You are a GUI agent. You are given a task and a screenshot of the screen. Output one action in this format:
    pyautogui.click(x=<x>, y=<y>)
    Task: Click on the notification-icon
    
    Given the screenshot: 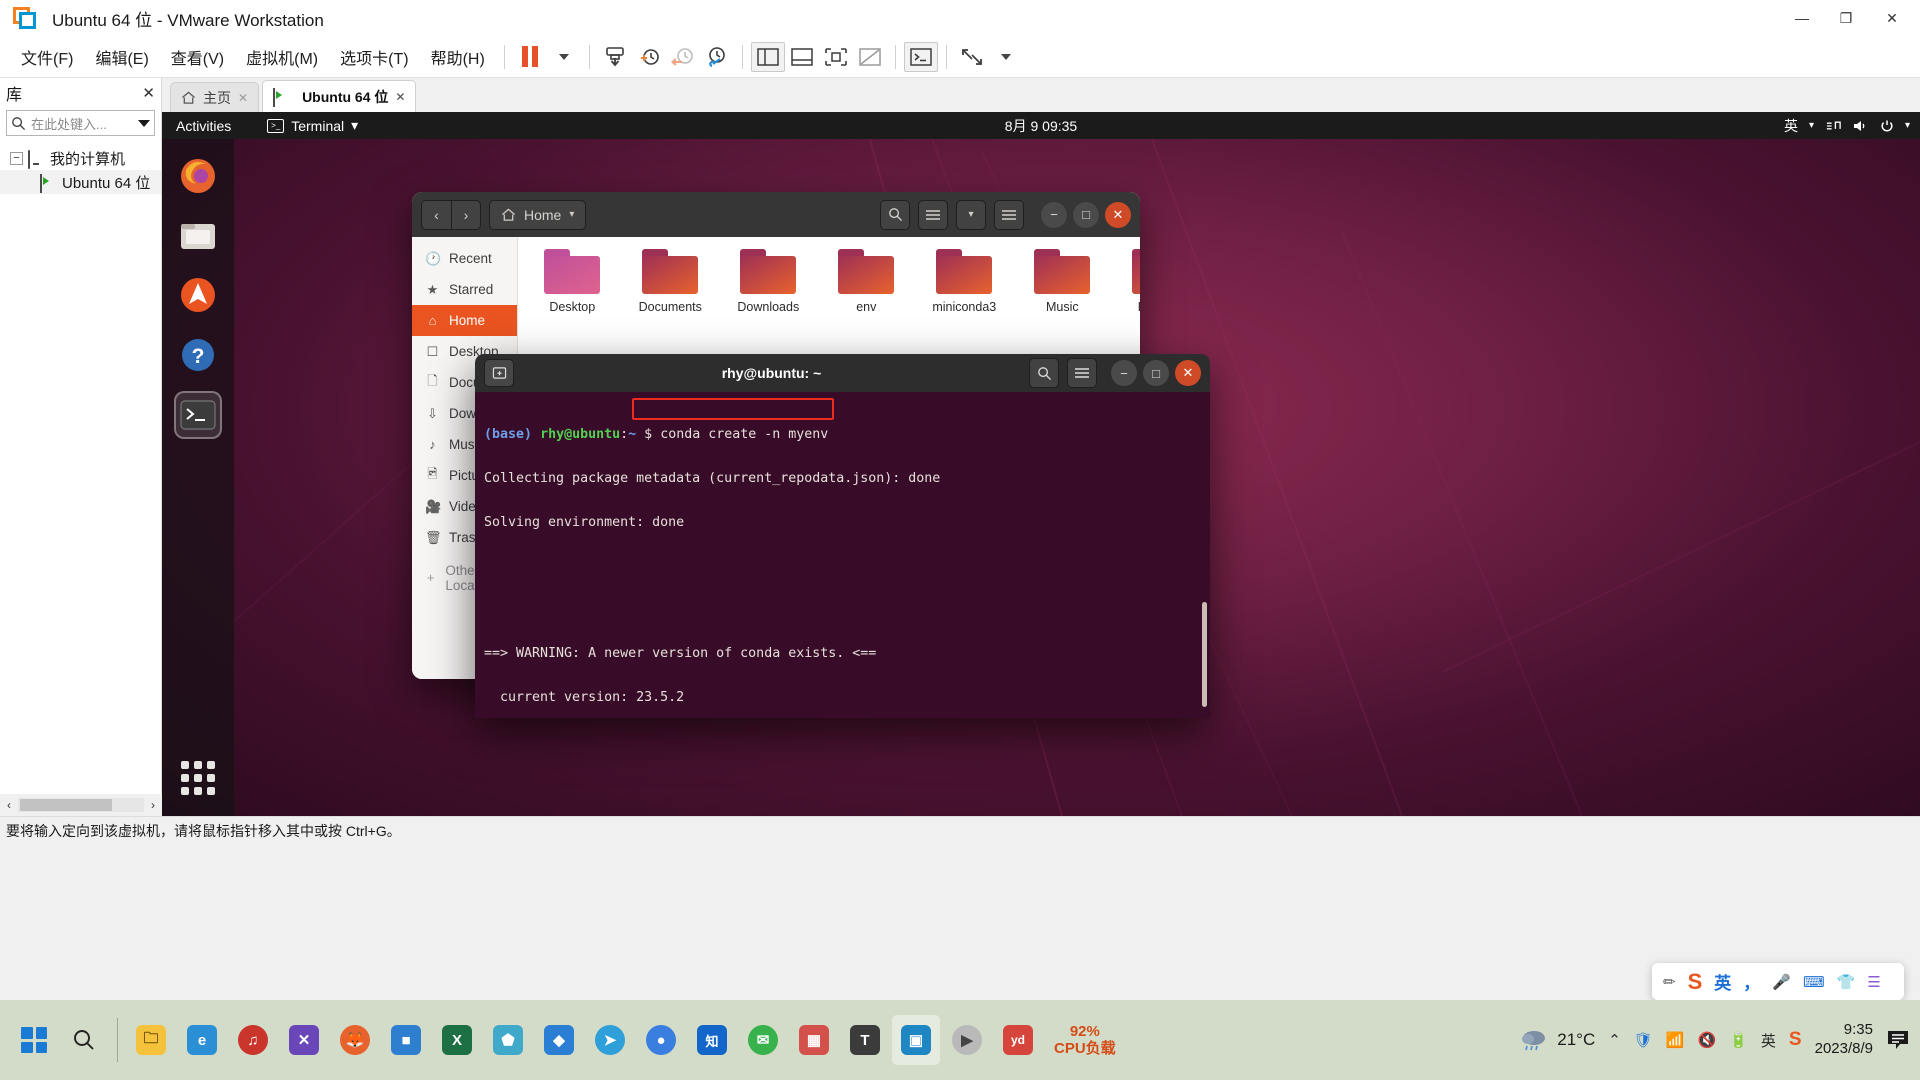 What is the action you would take?
    pyautogui.click(x=1898, y=1040)
    